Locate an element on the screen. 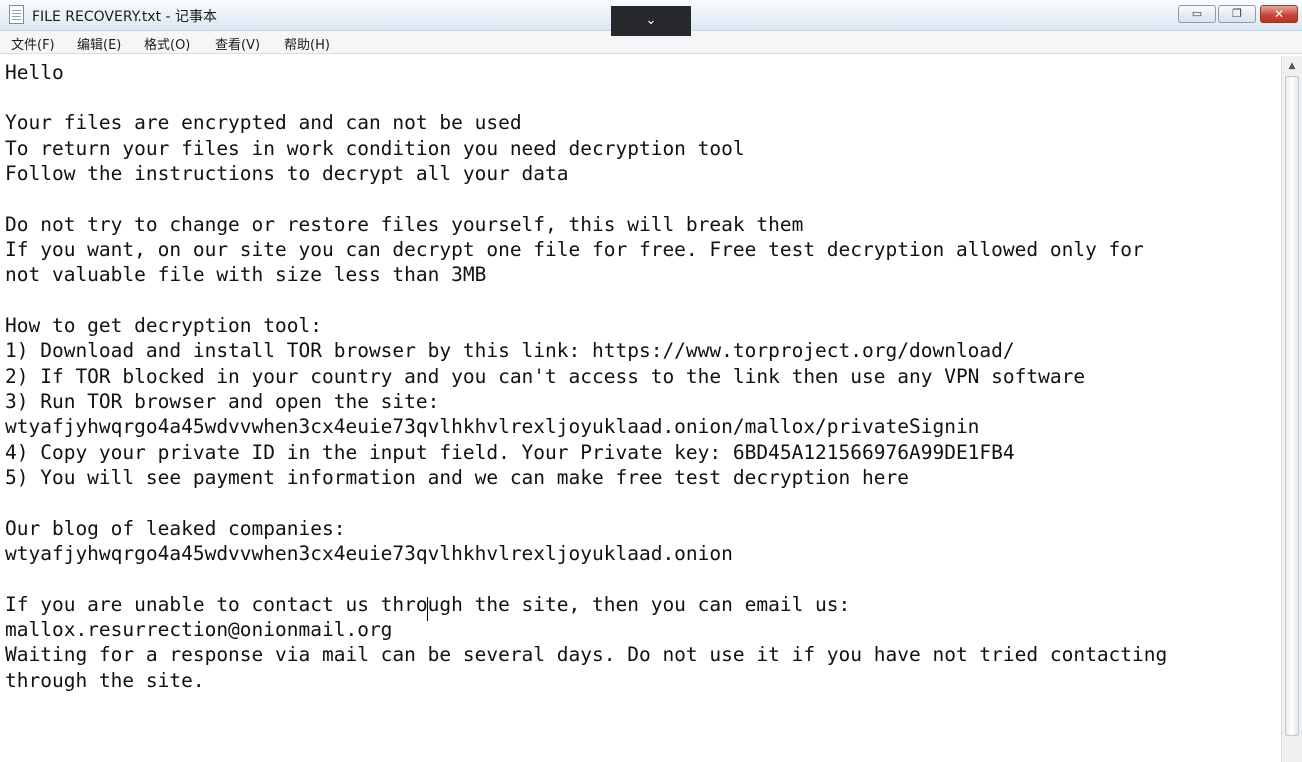 Image resolution: width=1302 pixels, height=762 pixels. text-line: through the site. is located at coordinates (105, 680).